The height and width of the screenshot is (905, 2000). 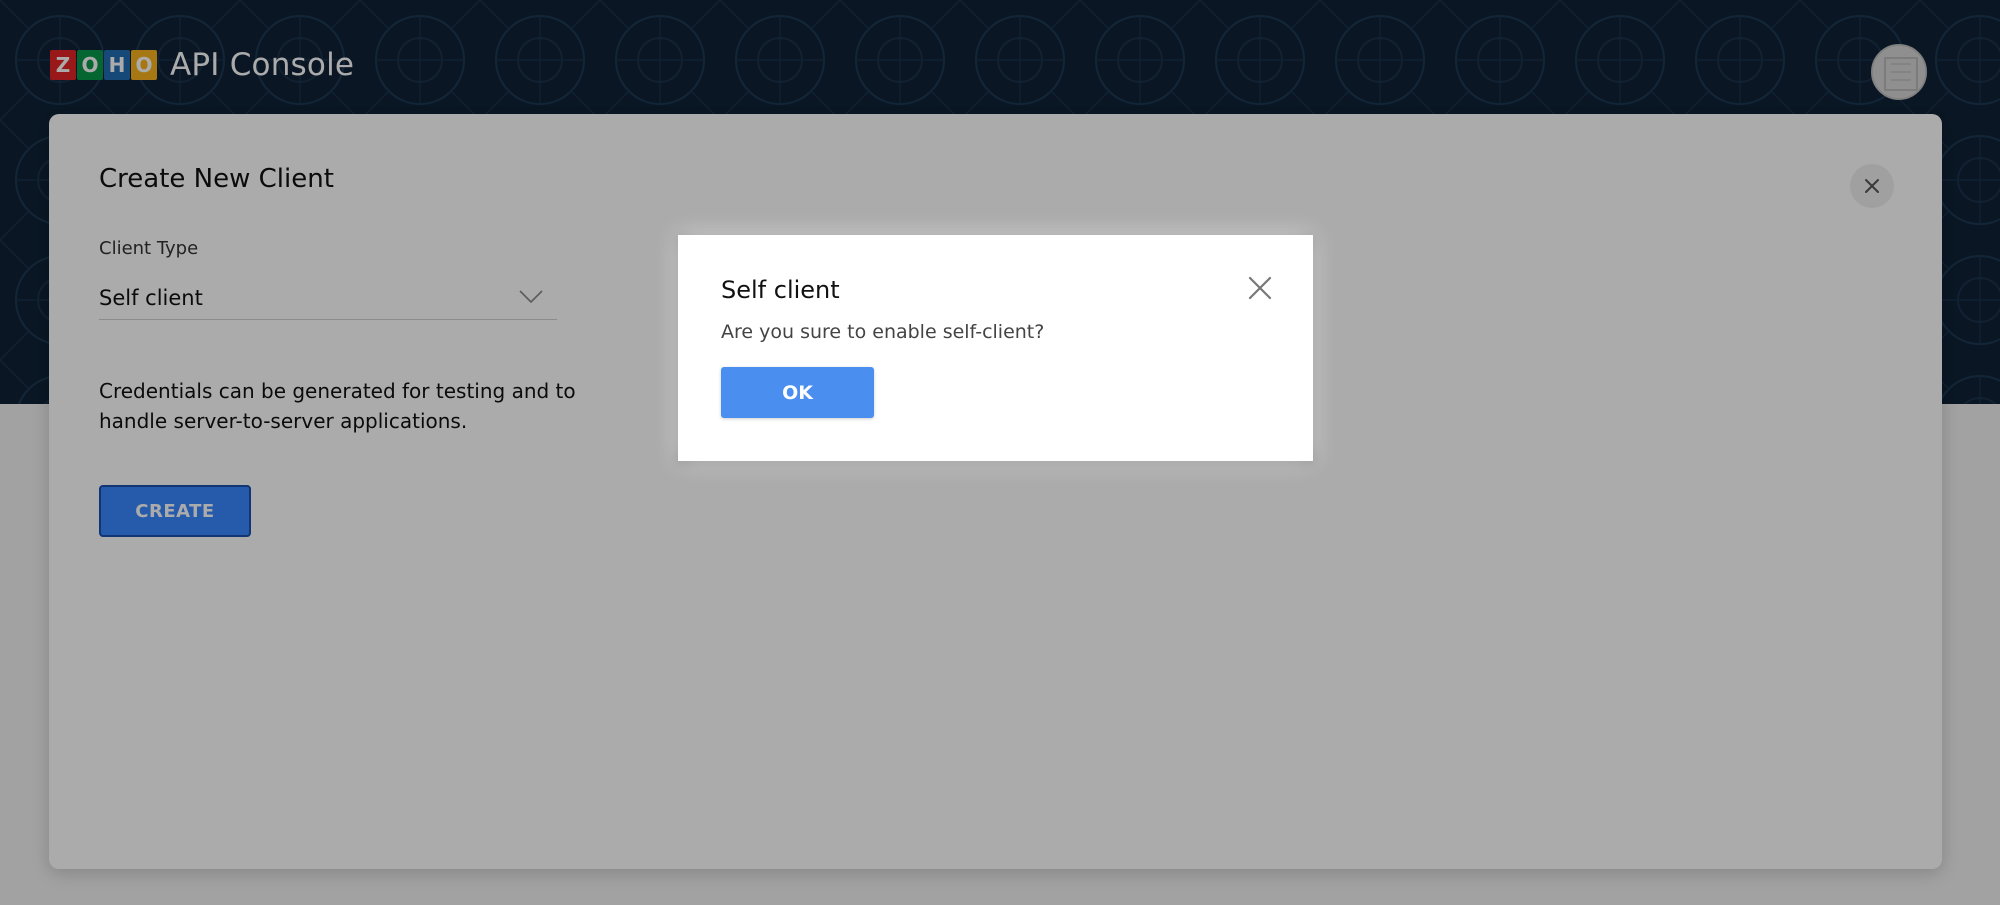 I want to click on dialog-close-button, so click(x=1260, y=288).